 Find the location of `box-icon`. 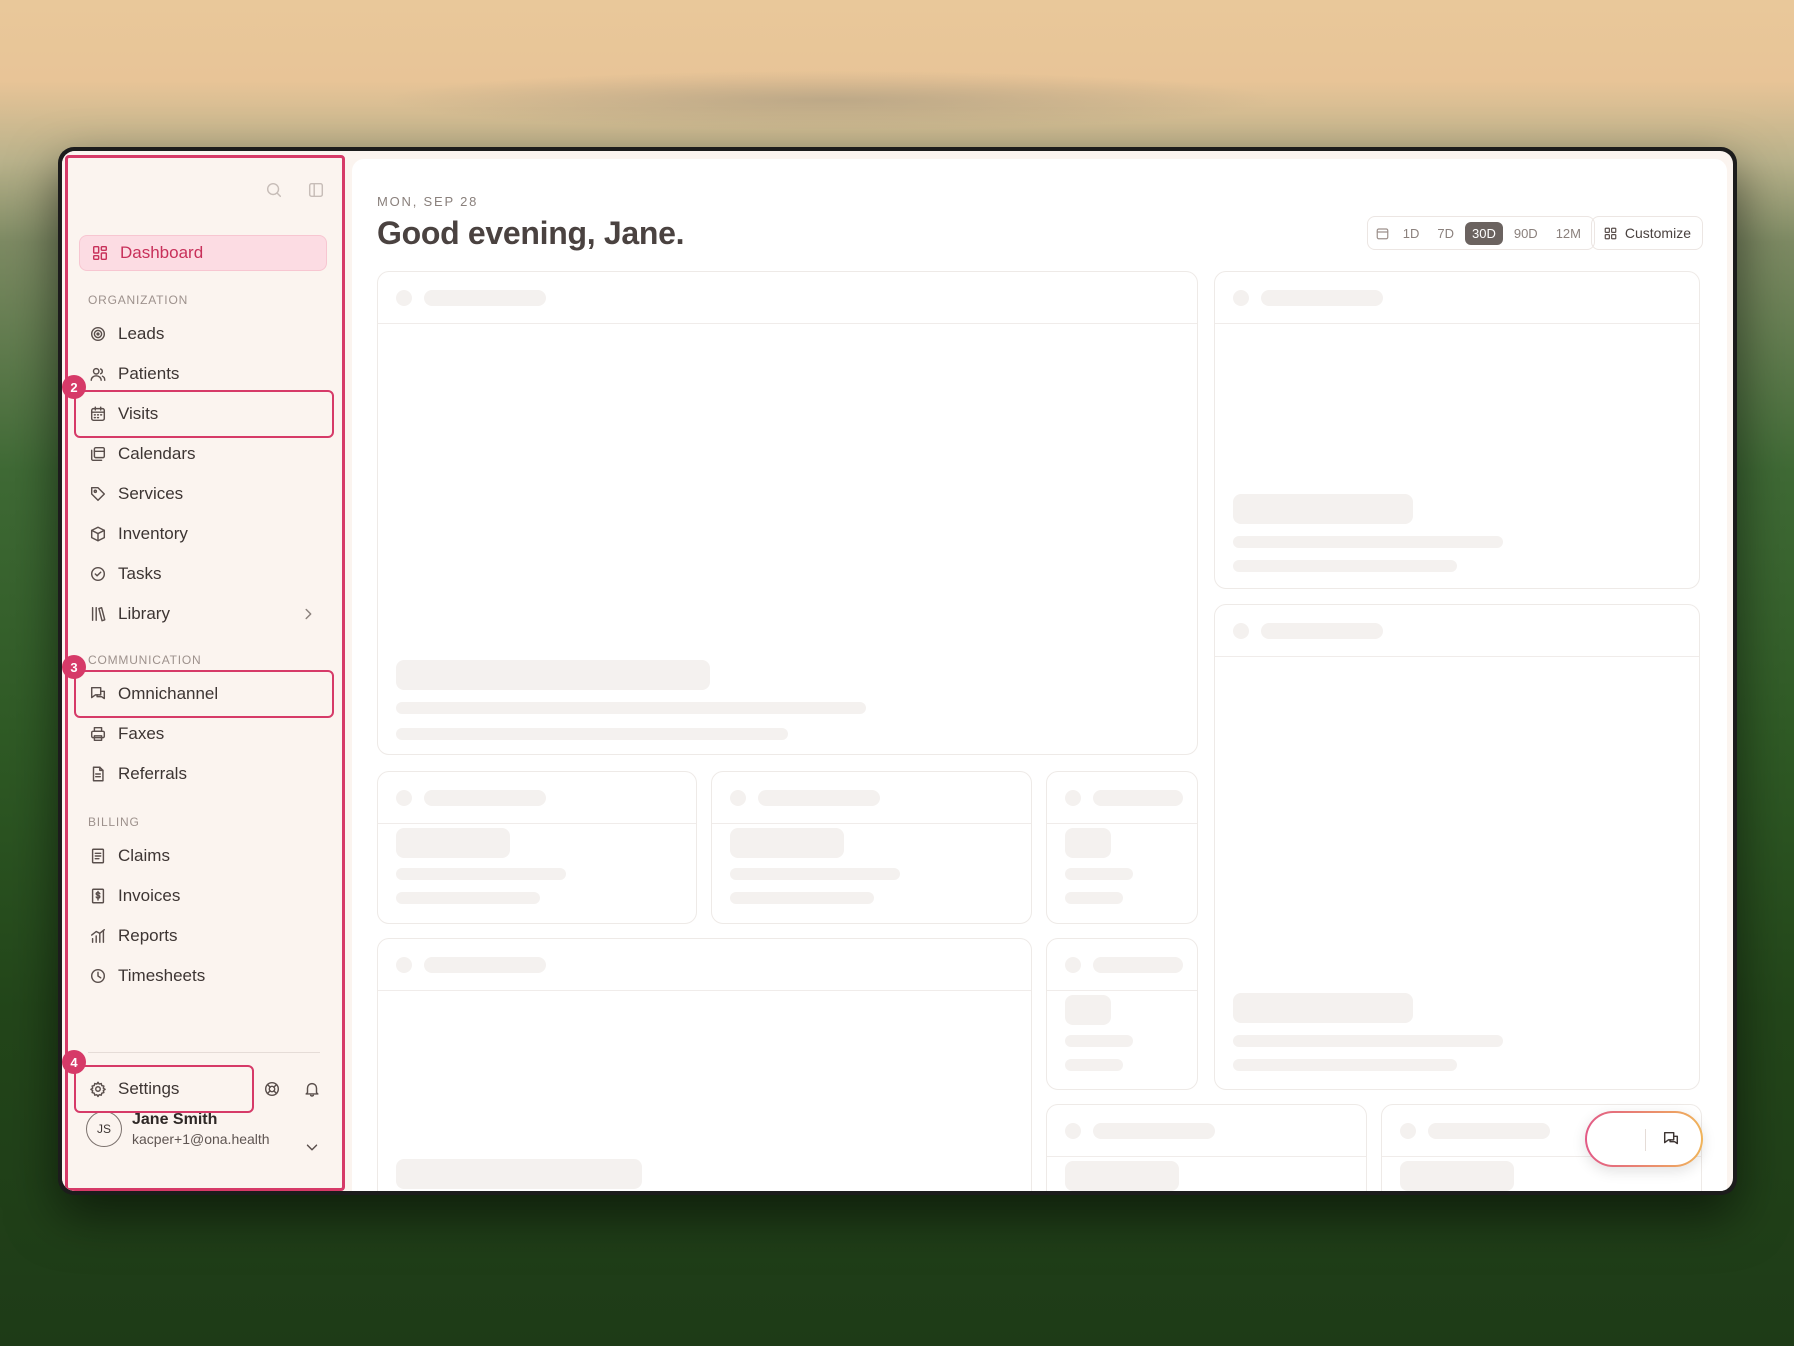

box-icon is located at coordinates (98, 534).